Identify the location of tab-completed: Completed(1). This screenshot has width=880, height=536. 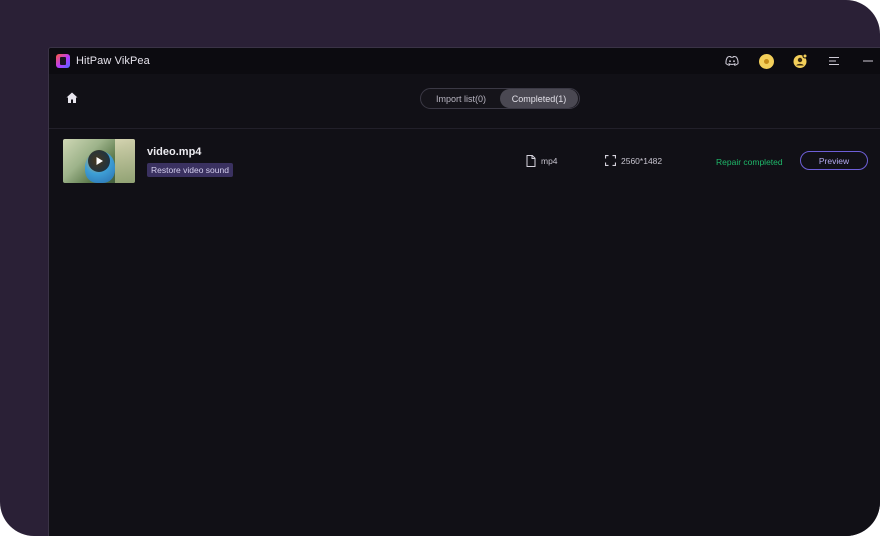
(539, 98).